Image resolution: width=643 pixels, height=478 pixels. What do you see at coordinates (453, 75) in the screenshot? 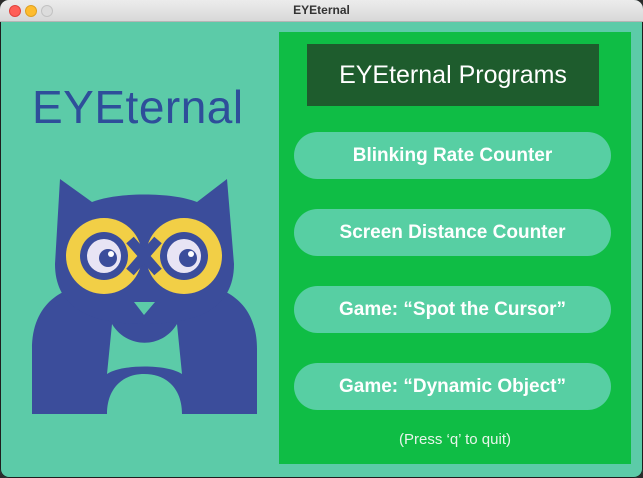
I see `panel-title: EYEternal Programs` at bounding box center [453, 75].